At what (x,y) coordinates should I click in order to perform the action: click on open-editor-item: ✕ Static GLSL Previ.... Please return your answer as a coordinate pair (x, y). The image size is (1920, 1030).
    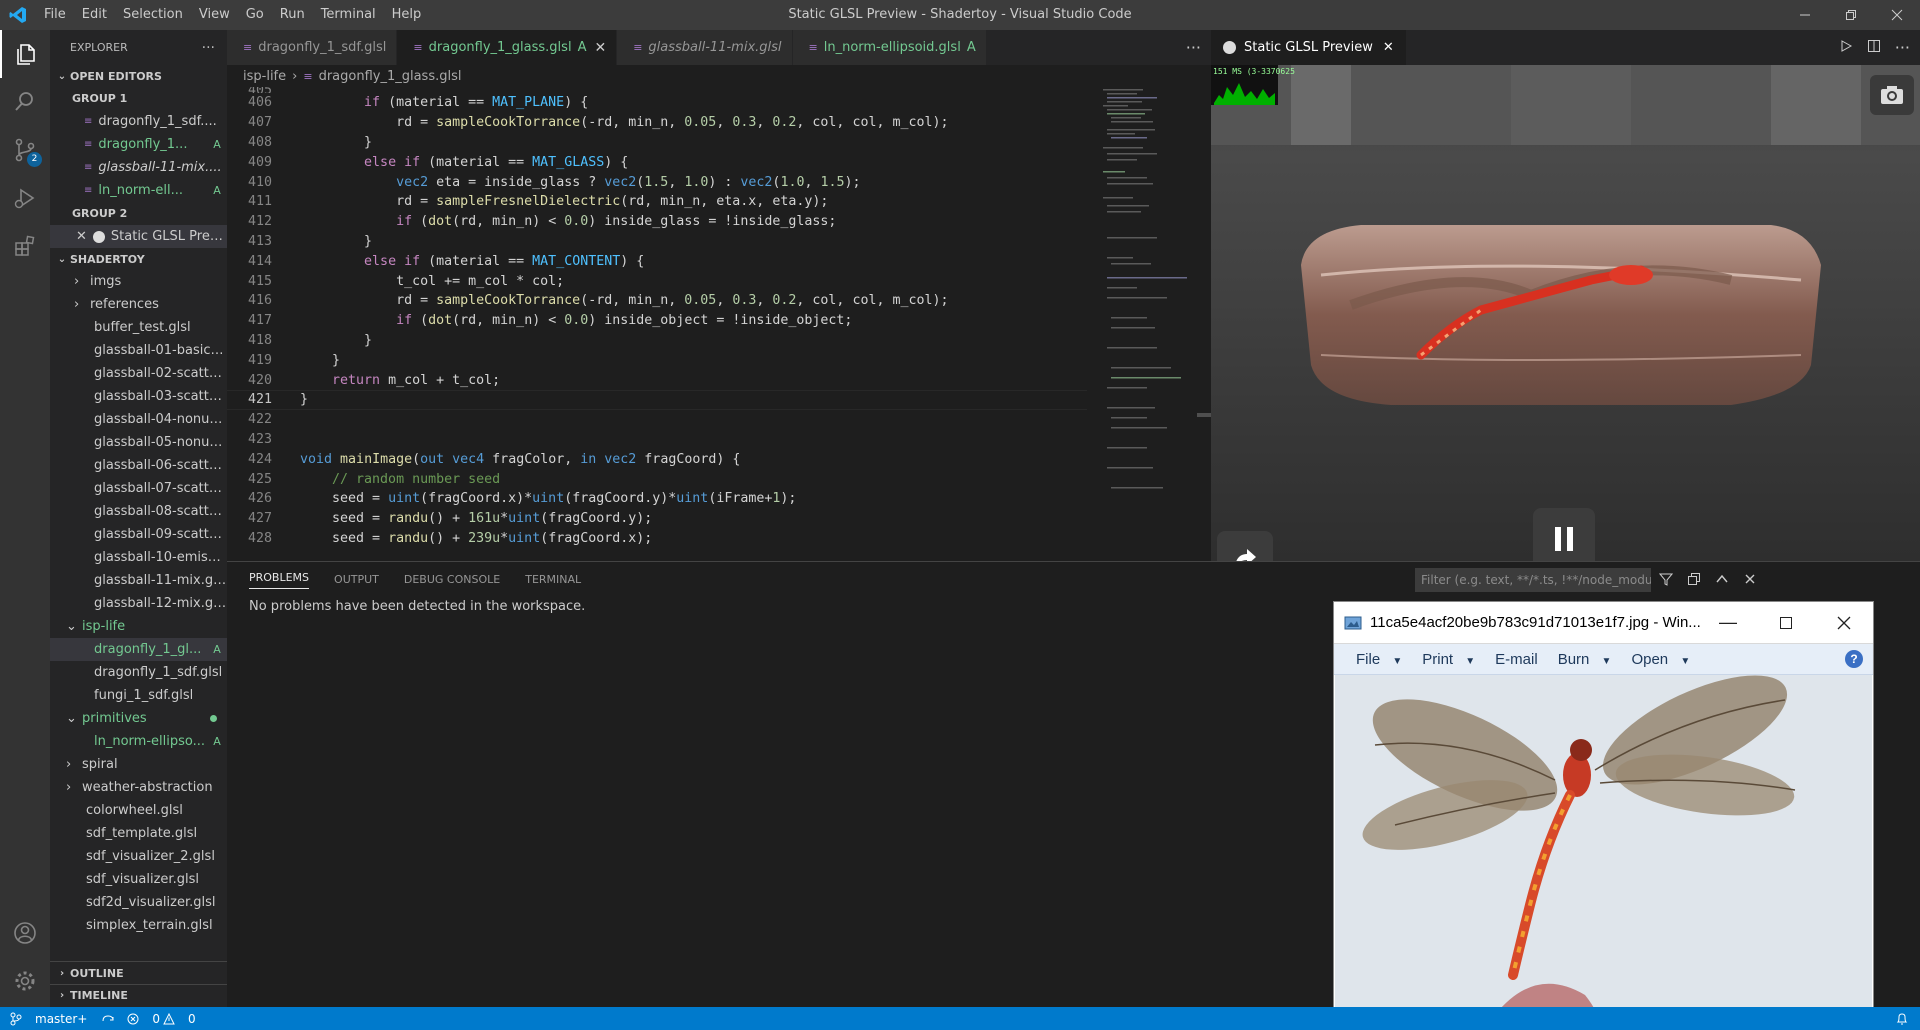
    Looking at the image, I should click on (138, 236).